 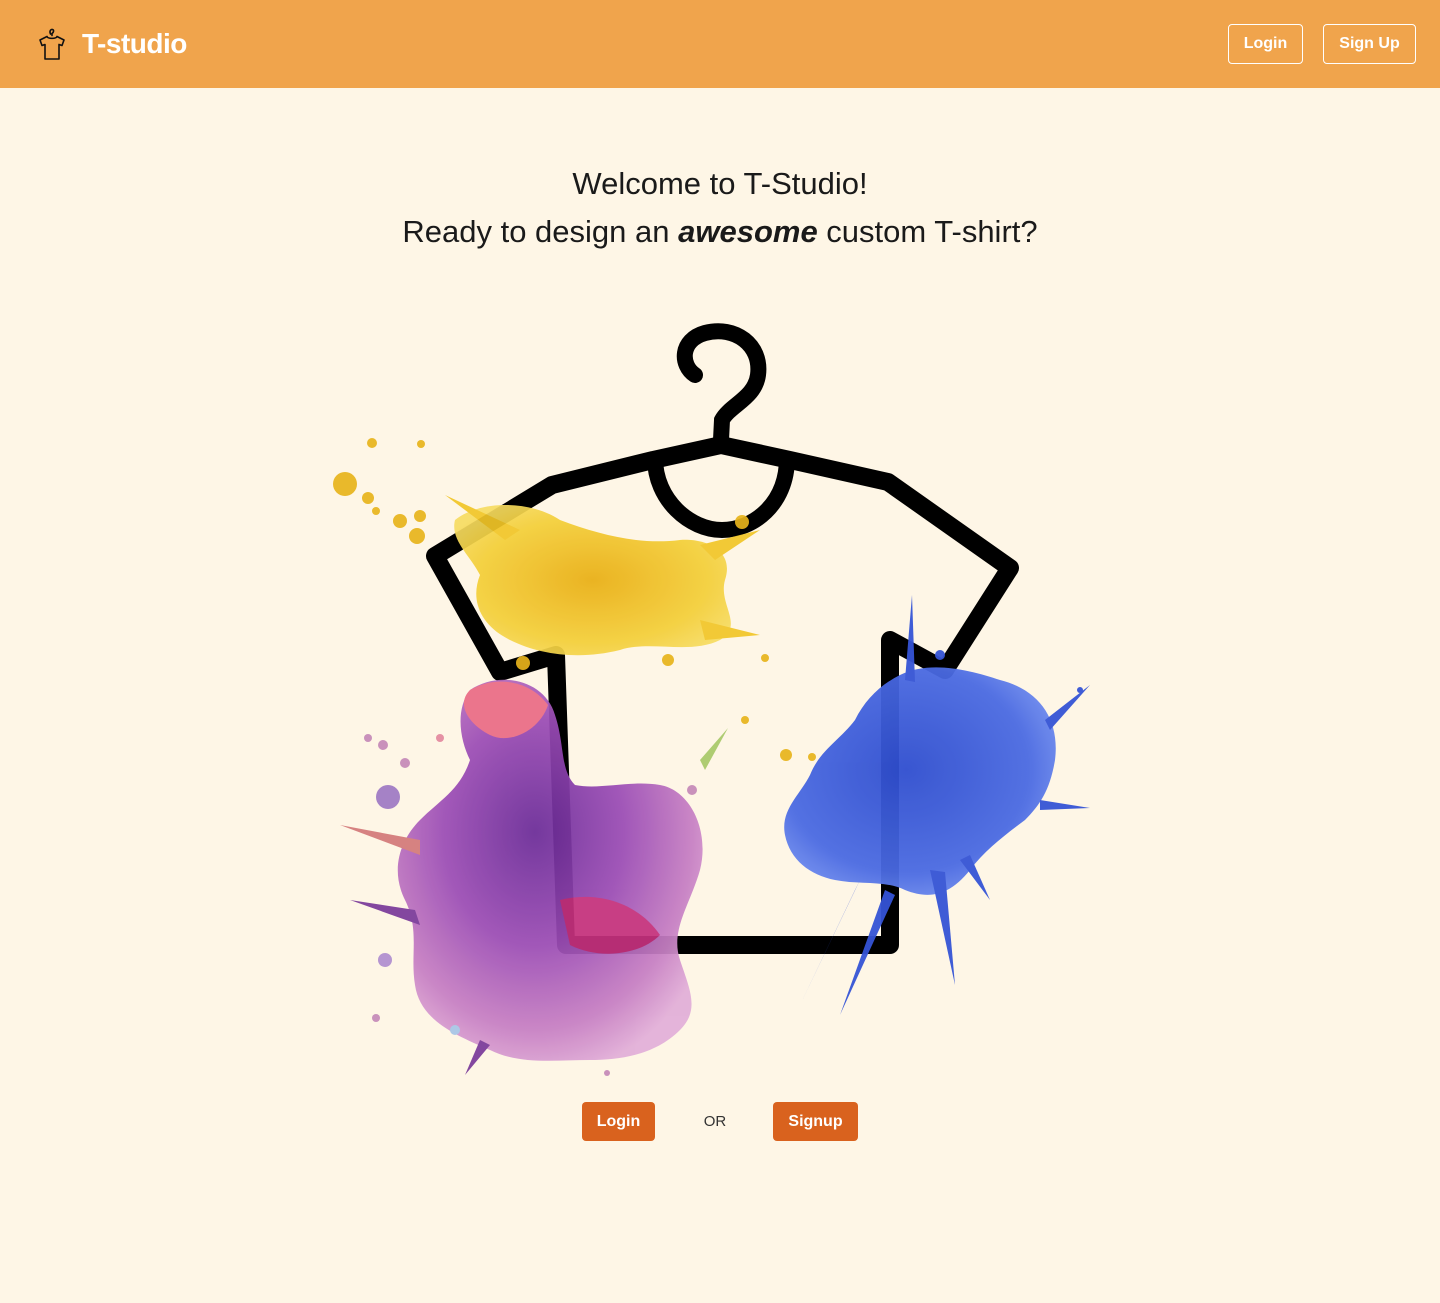 I want to click on cta-signup-button: Signup, so click(x=815, y=1121).